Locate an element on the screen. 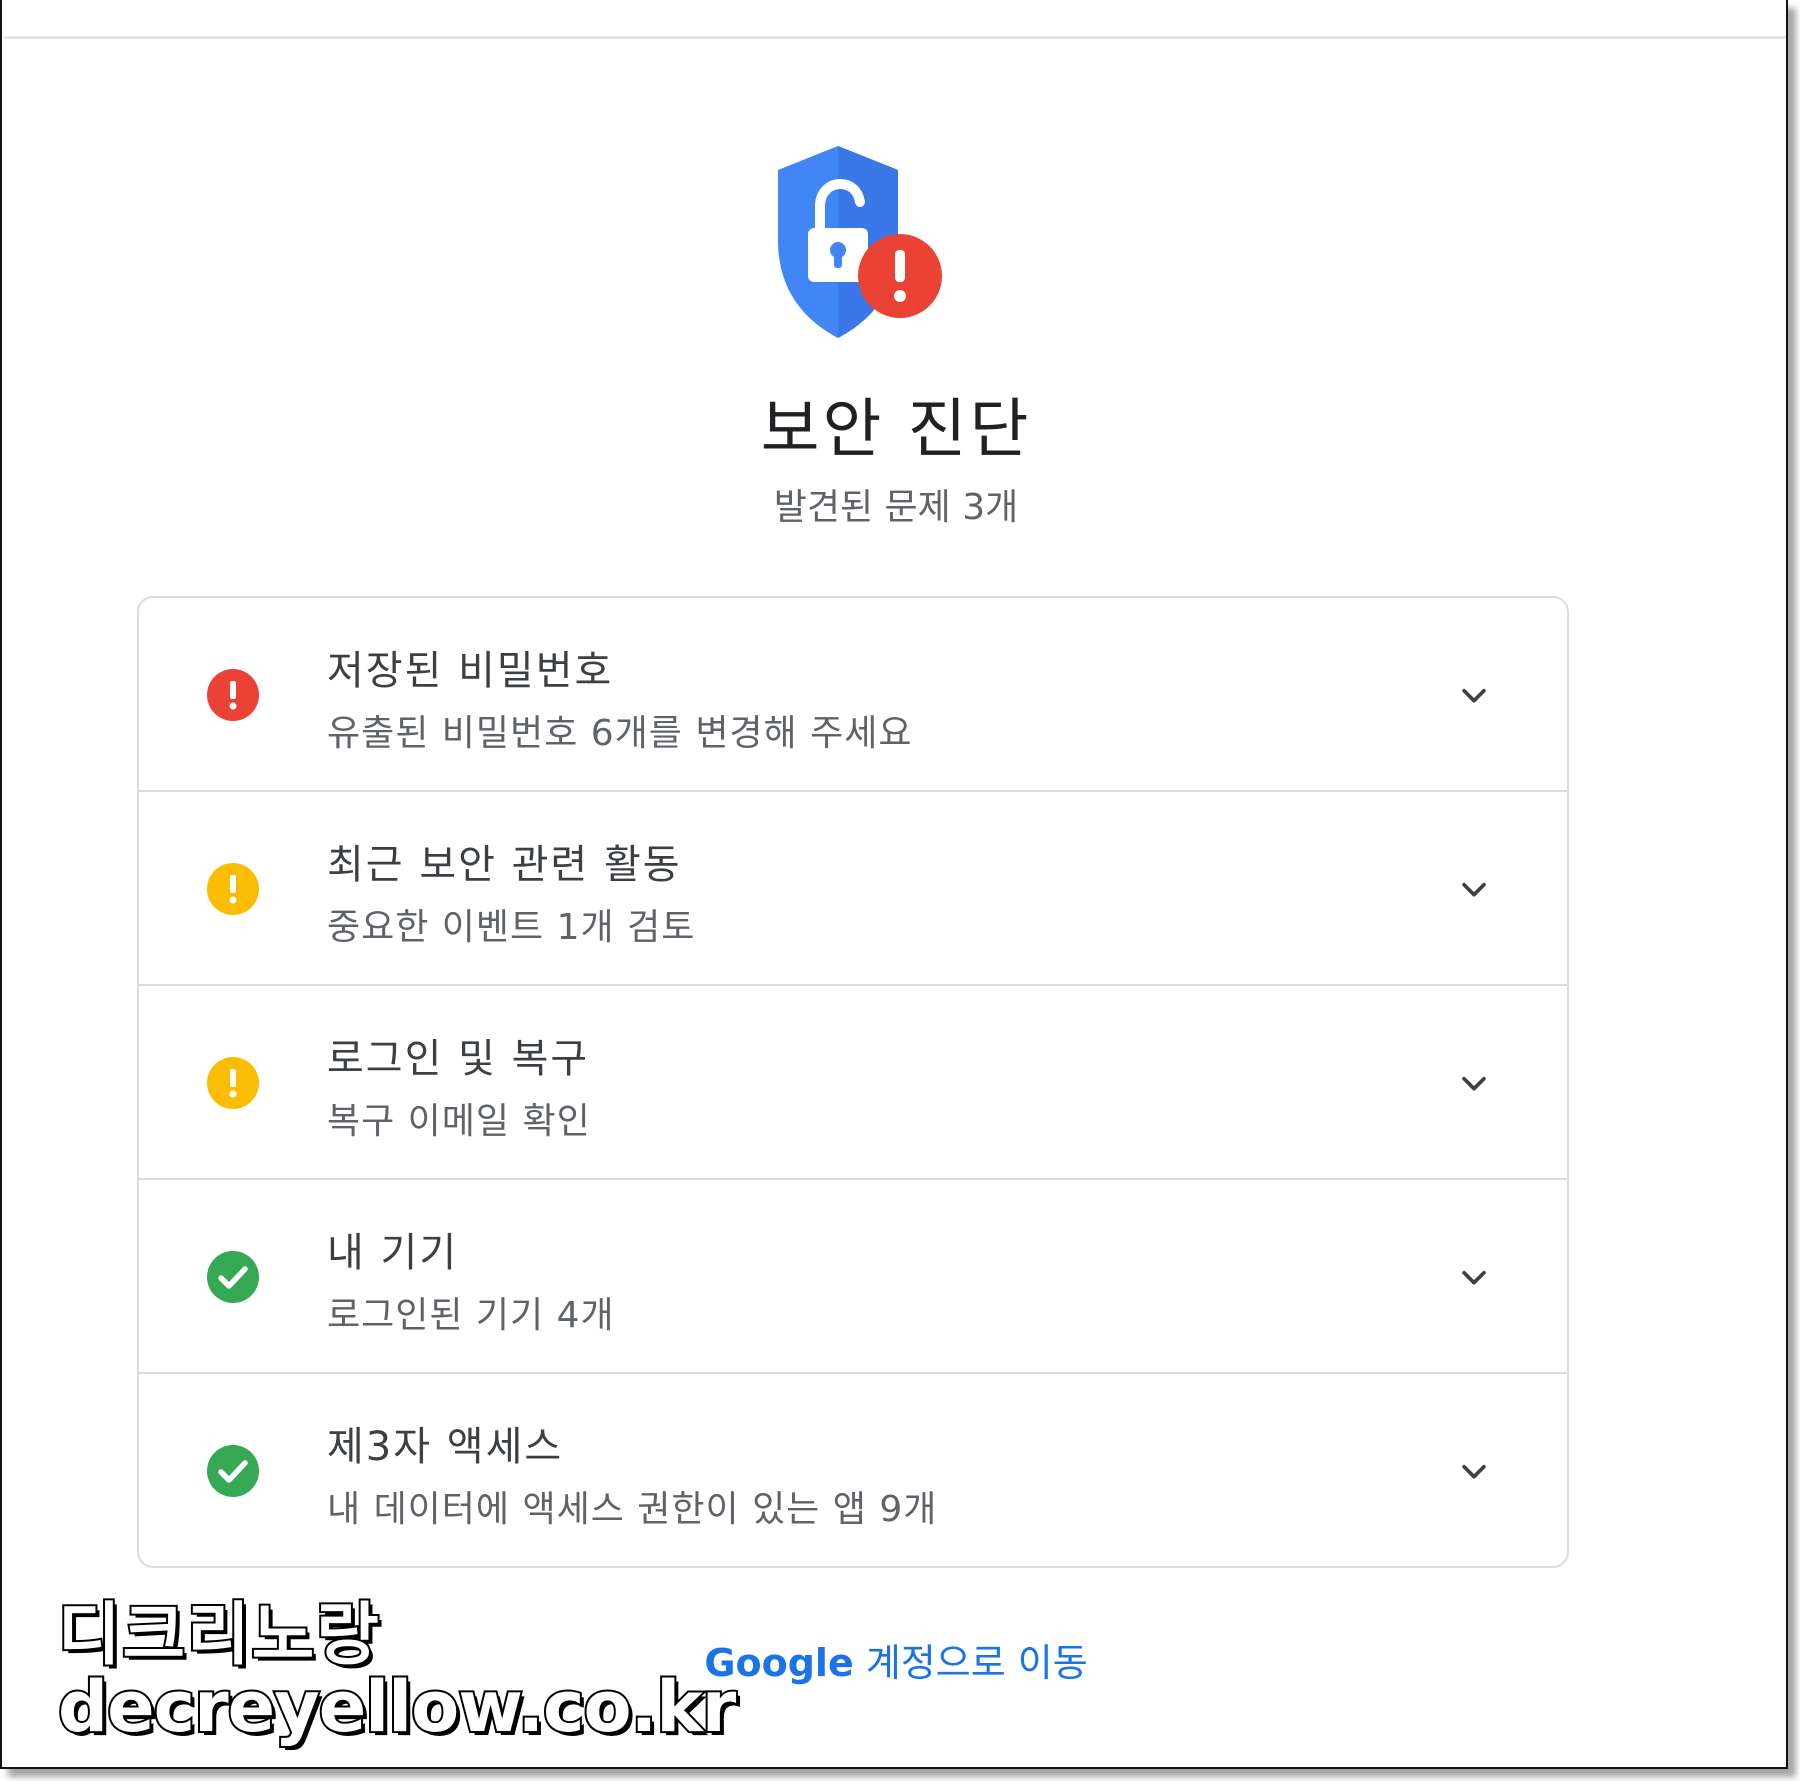 The image size is (1800, 1781). item-title: 로그인 및 복구 is located at coordinates (458, 1059).